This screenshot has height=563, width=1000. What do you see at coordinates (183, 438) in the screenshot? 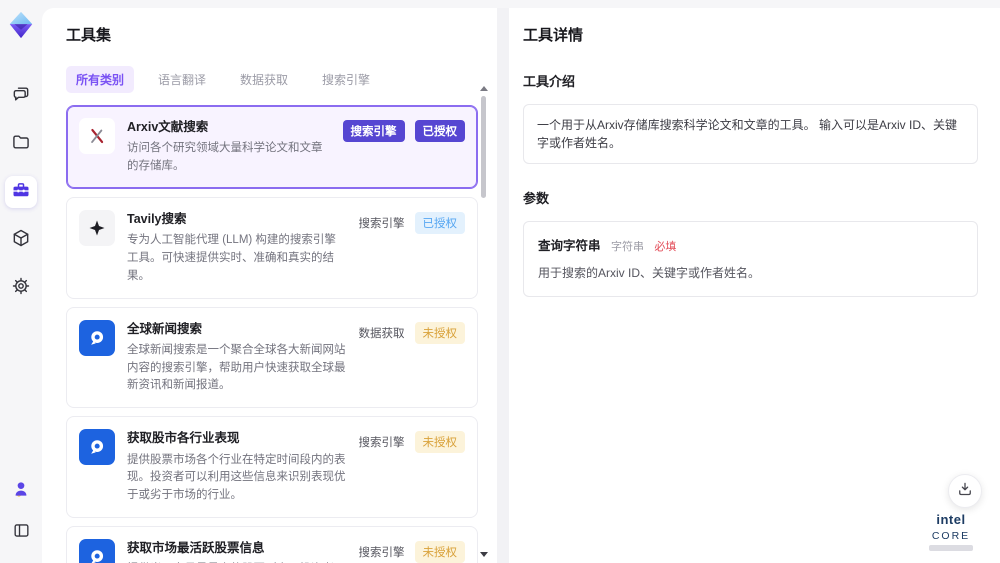
I see `tool-name: 获取股市各行业表现` at bounding box center [183, 438].